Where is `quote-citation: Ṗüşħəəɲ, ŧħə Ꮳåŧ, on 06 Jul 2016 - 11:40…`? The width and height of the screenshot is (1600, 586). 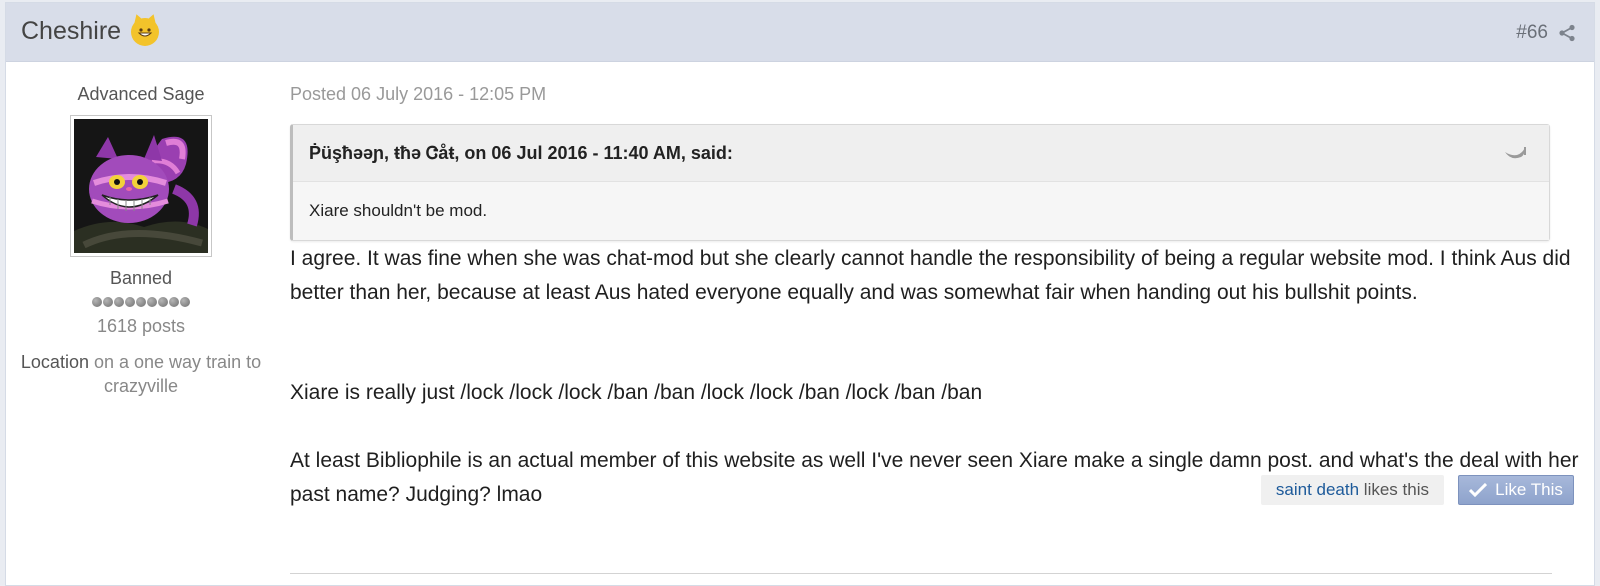
quote-citation: Ṗüşħəəɲ, ŧħə Ꮳåŧ, on 06 Jul 2016 - 11:40… is located at coordinates (921, 153).